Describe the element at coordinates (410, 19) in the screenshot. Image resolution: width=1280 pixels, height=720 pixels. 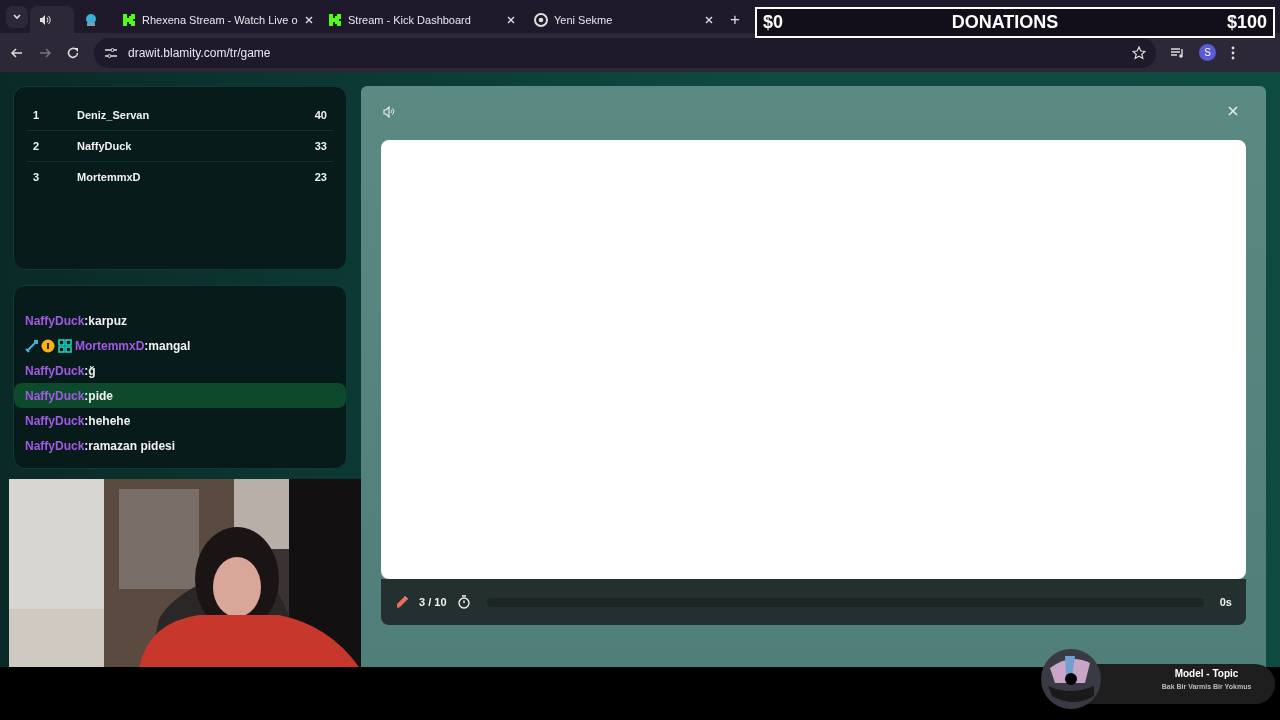
I see `tab-title: Stream - Kick Dashboard` at that location.